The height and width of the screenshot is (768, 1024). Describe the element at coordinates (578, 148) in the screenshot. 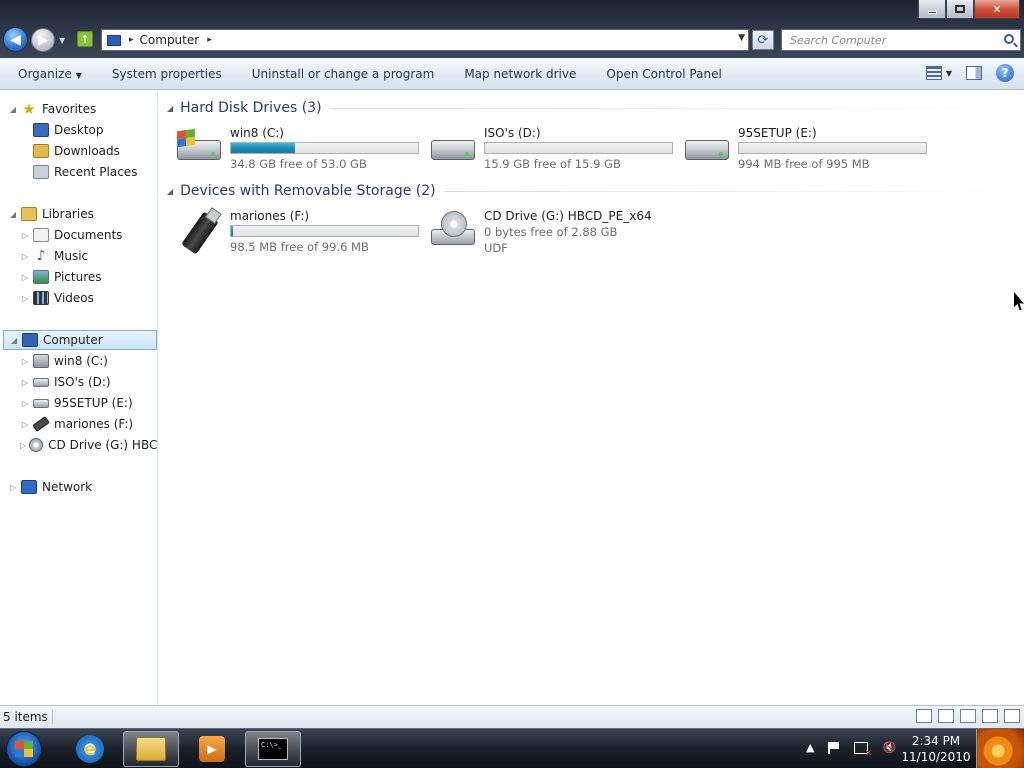

I see `drive-usage-bar` at that location.